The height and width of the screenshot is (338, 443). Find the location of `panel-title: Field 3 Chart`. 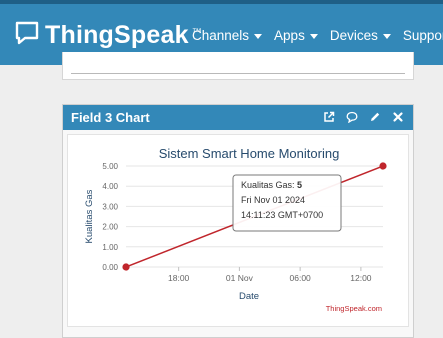

panel-title: Field 3 Chart is located at coordinates (110, 117).